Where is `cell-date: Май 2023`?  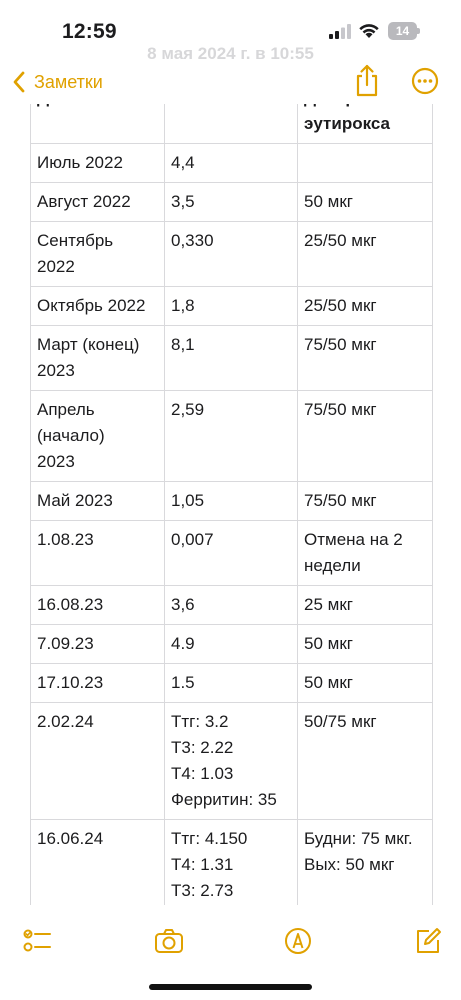
cell-date: Май 2023 is located at coordinates (97, 501).